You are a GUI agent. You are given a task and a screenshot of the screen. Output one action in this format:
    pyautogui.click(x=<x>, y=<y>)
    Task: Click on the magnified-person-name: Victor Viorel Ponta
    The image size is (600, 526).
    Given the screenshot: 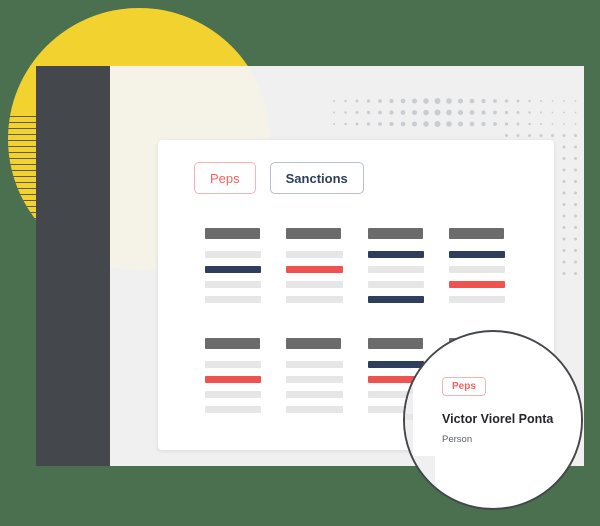 What is the action you would take?
    pyautogui.click(x=498, y=419)
    